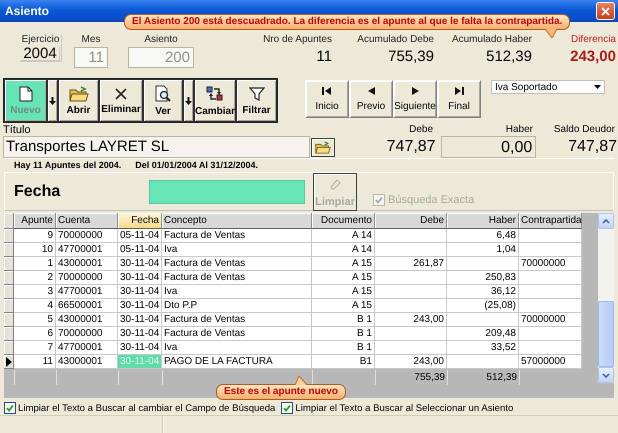  What do you see at coordinates (606, 334) in the screenshot?
I see `scrollbar-thumb` at bounding box center [606, 334].